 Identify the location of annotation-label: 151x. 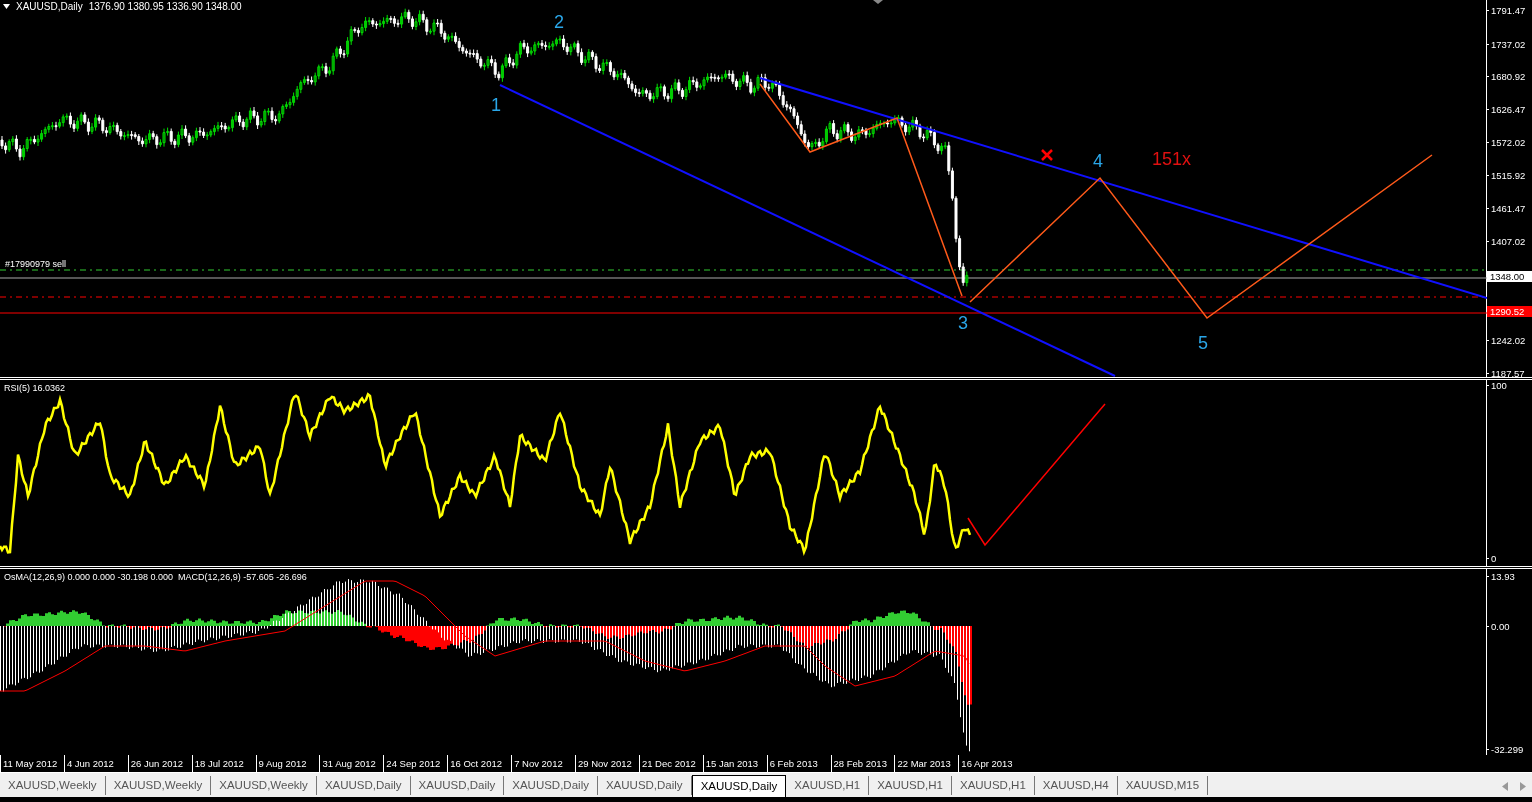
(1172, 159).